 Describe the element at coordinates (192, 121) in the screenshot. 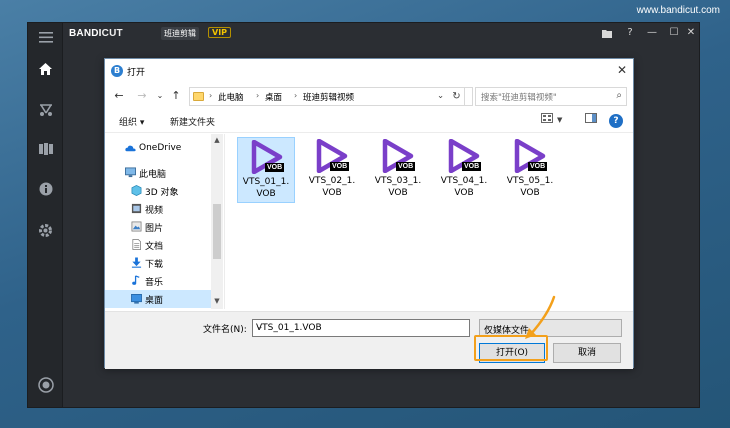

I see `new-folder-button: 新建文件夹` at that location.